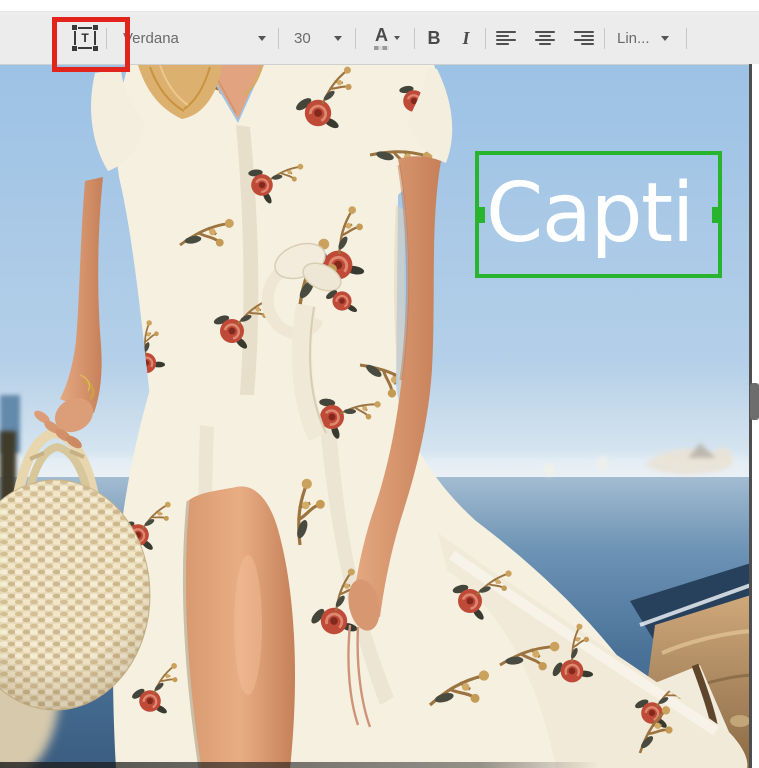 The width and height of the screenshot is (759, 768). What do you see at coordinates (300, 765) in the screenshot?
I see `photo-bottom-shadow` at bounding box center [300, 765].